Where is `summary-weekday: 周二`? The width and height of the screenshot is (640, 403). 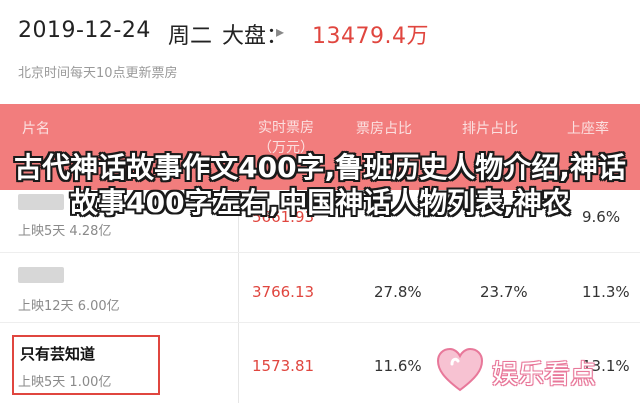
summary-weekday: 周二 is located at coordinates (190, 36).